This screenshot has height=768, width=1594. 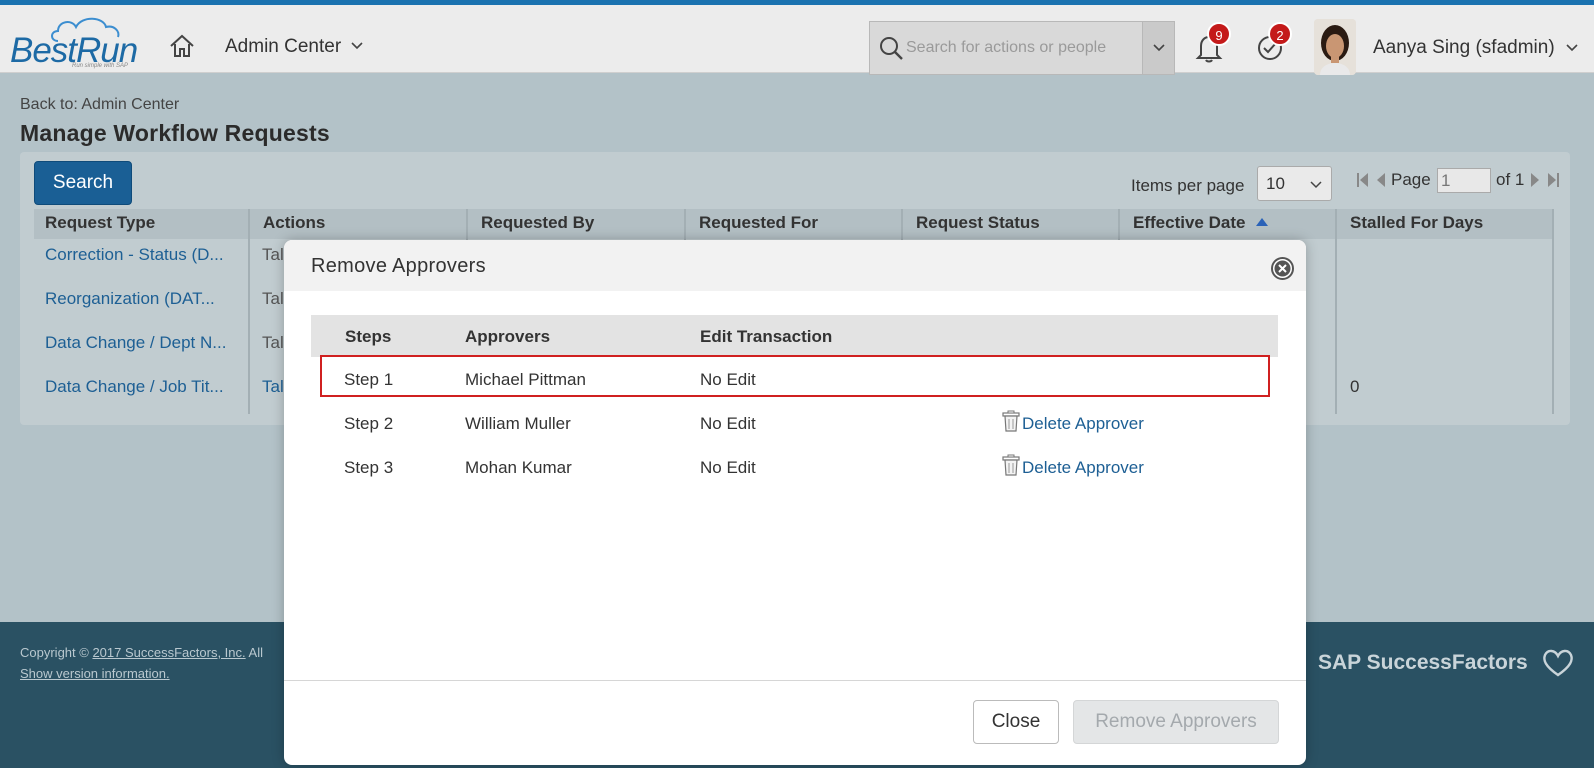 What do you see at coordinates (77, 43) in the screenshot?
I see `bestrun-logo: BestRun Run simple with SAP` at bounding box center [77, 43].